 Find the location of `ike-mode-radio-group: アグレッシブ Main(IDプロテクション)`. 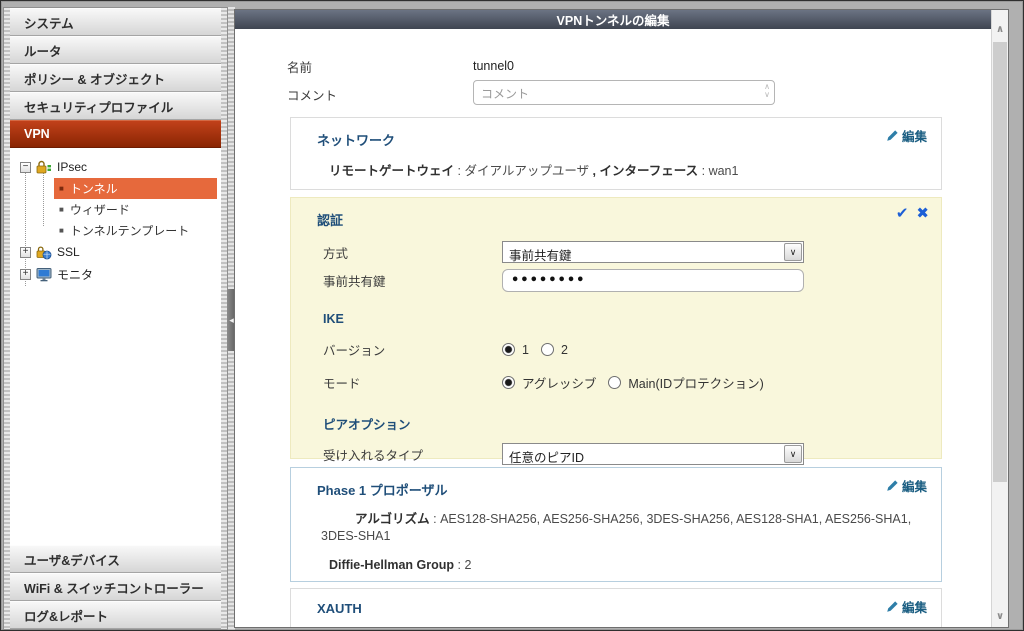

ike-mode-radio-group: アグレッシブ Main(IDプロテクション) is located at coordinates (637, 382).